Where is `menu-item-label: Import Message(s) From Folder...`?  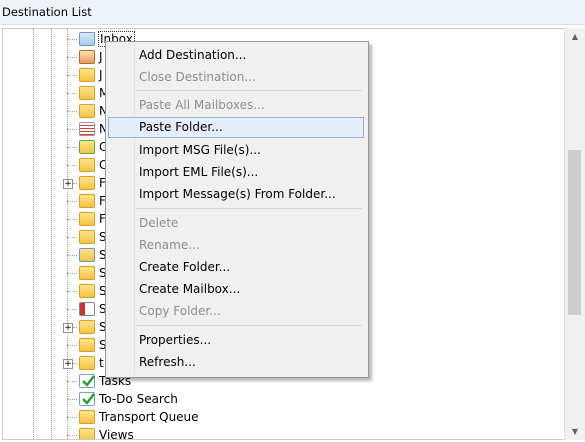 menu-item-label: Import Message(s) From Folder... is located at coordinates (237, 194).